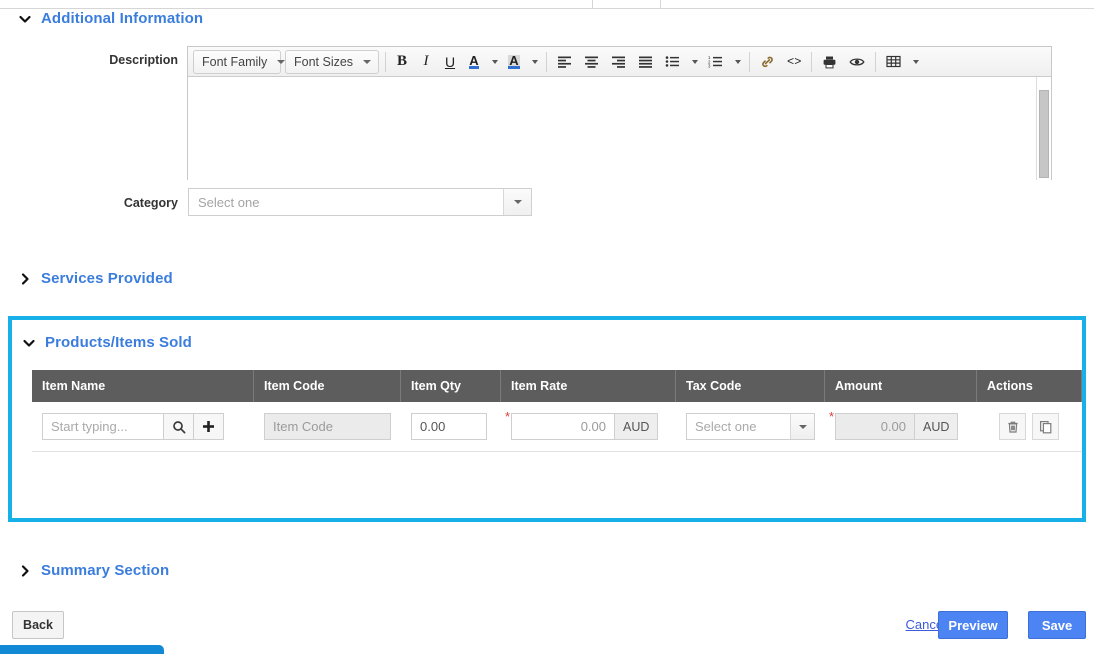 The height and width of the screenshot is (654, 1094). Describe the element at coordinates (449, 426) in the screenshot. I see `item-qty-input: 0.00` at that location.